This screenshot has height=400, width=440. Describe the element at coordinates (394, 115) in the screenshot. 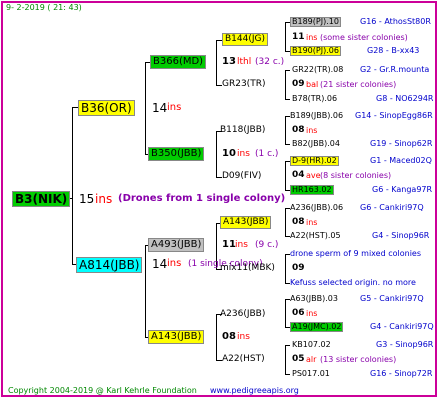

I see `gen4-origin: G14 - SinopEgg86R` at that location.